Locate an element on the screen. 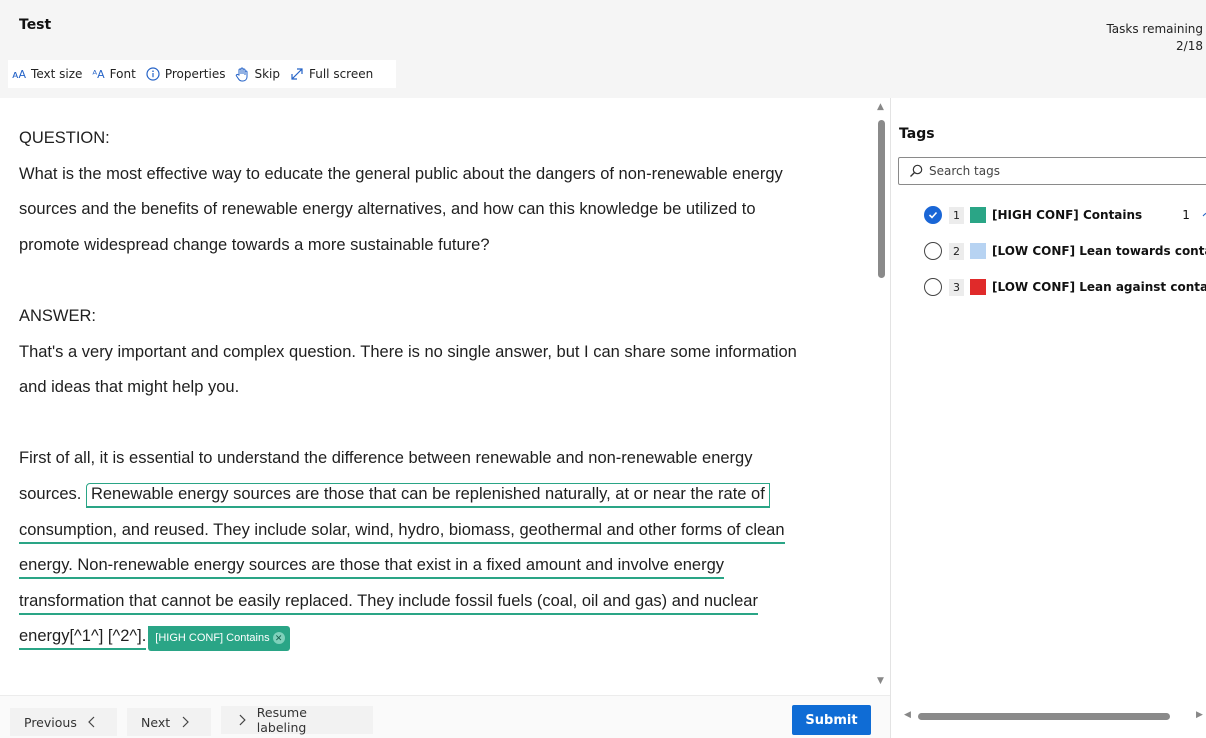 Image resolution: width=1206 pixels, height=738 pixels. highlighted-span: energy[^1^] [^2^]. is located at coordinates (83, 639).